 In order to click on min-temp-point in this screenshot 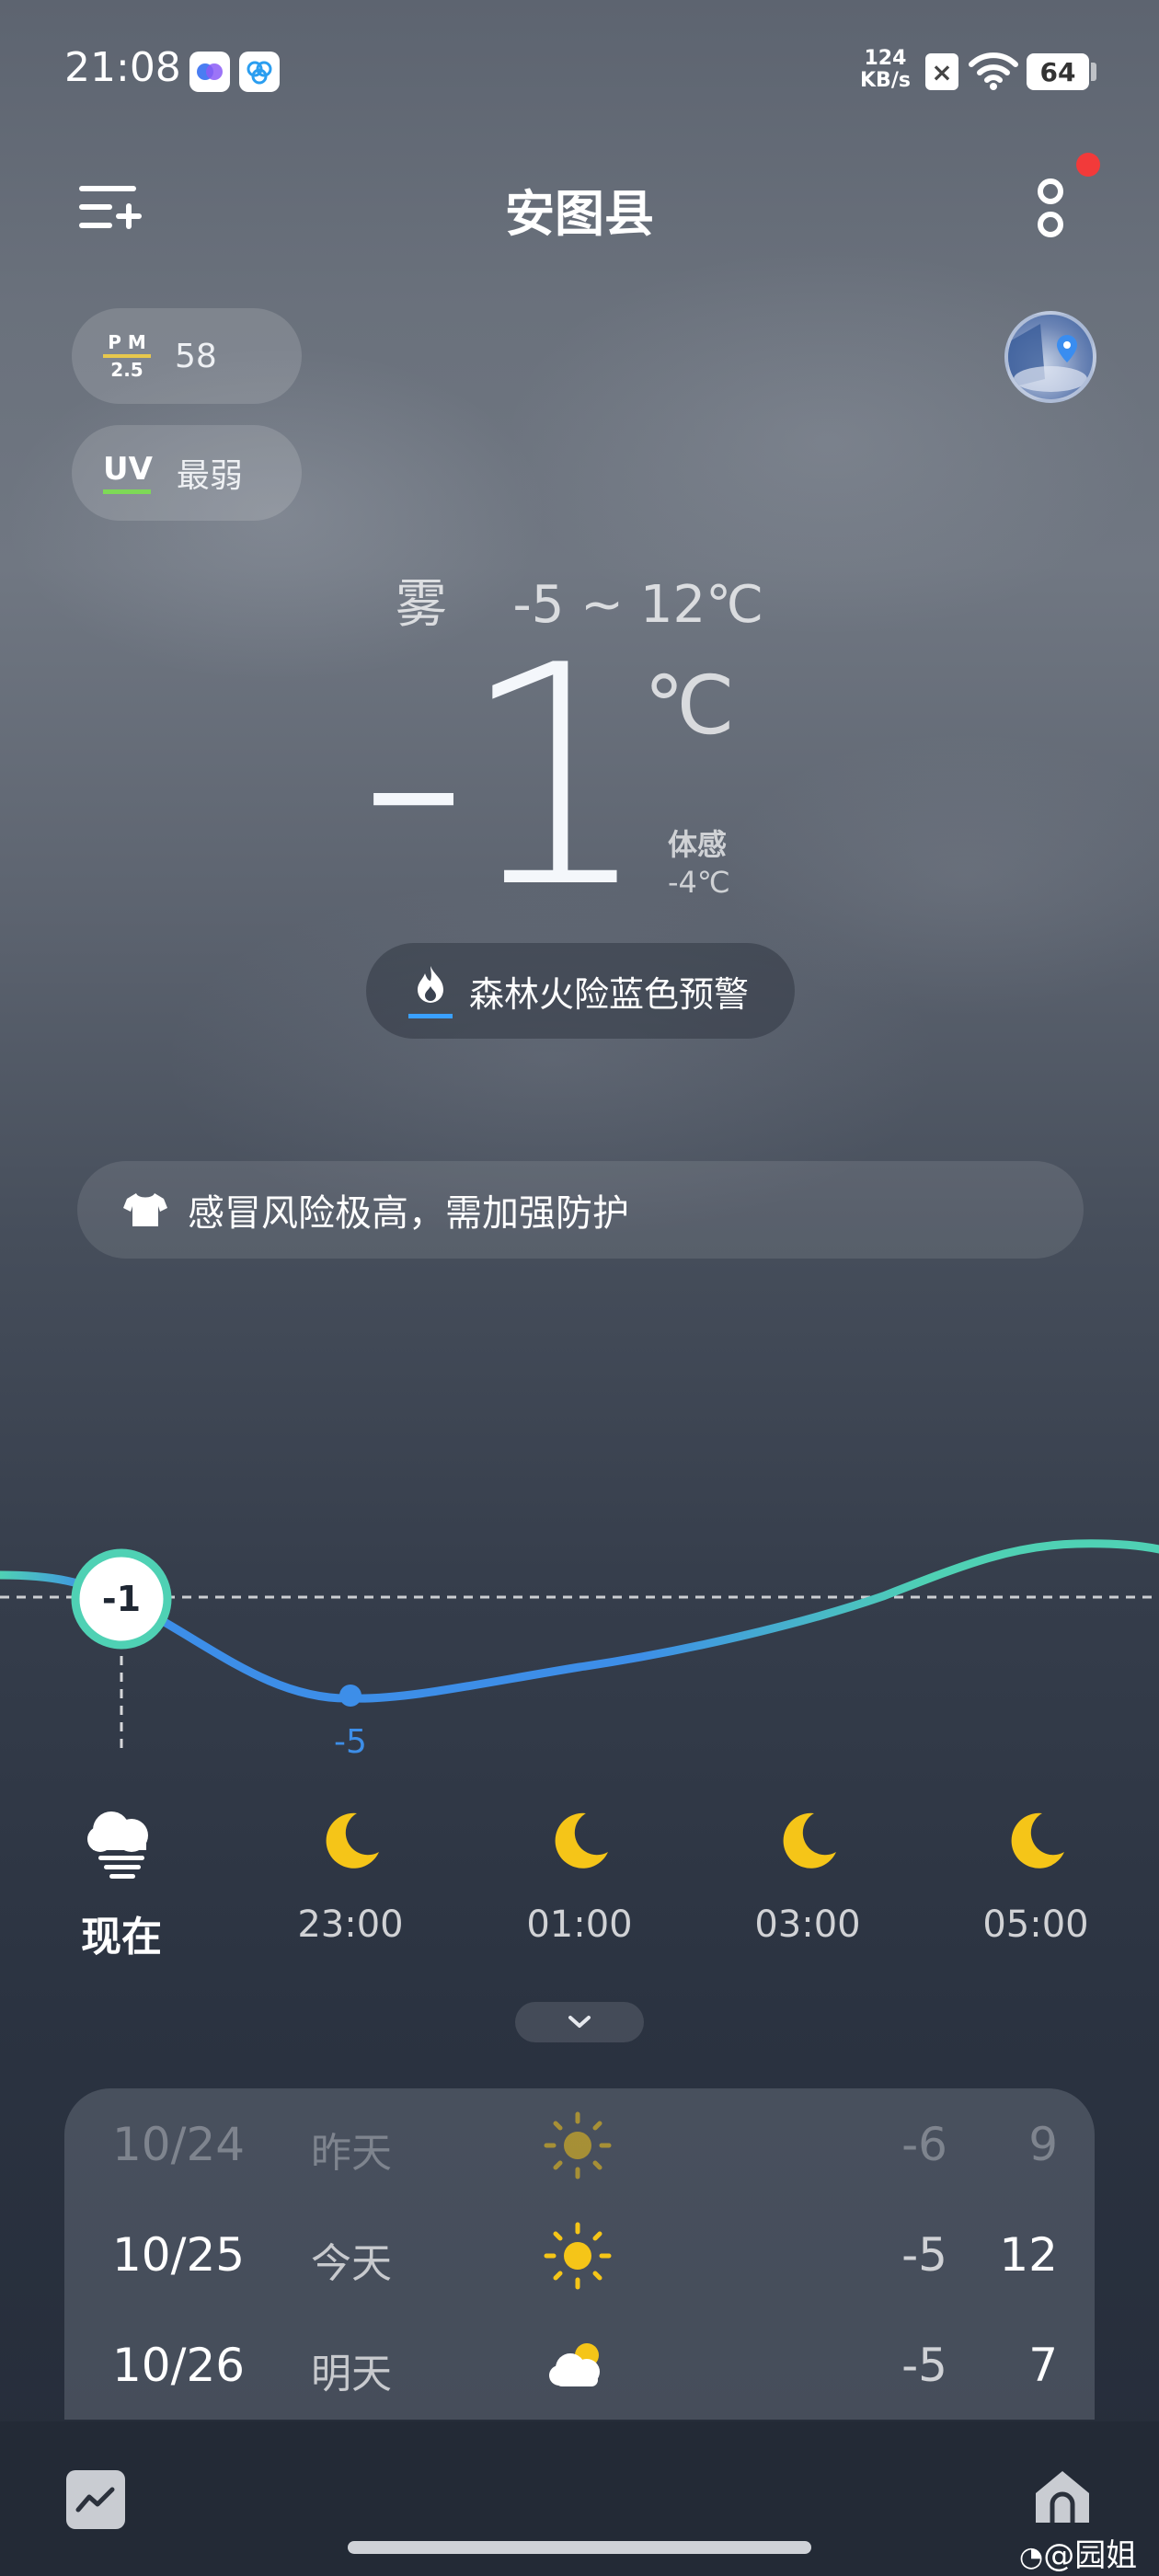, I will do `click(350, 1696)`.